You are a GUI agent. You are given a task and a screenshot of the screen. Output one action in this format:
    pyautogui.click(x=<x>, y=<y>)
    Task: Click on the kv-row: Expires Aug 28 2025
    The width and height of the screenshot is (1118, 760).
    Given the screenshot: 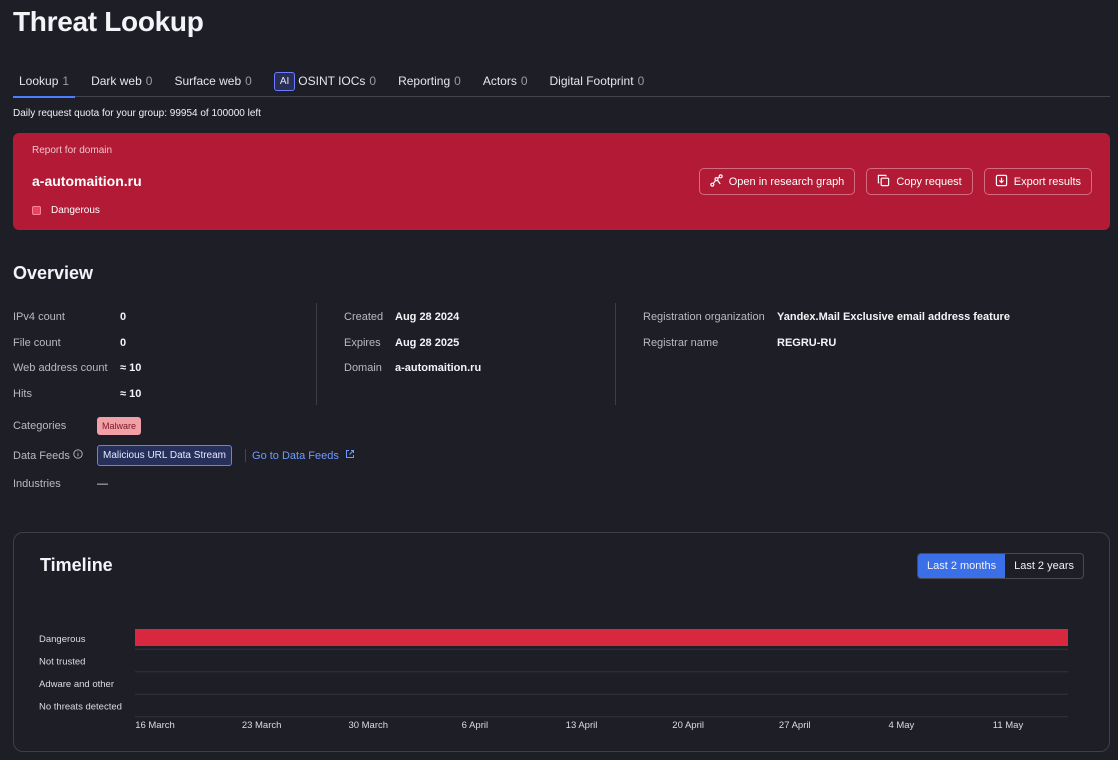 What is the action you would take?
    pyautogui.click(x=412, y=343)
    